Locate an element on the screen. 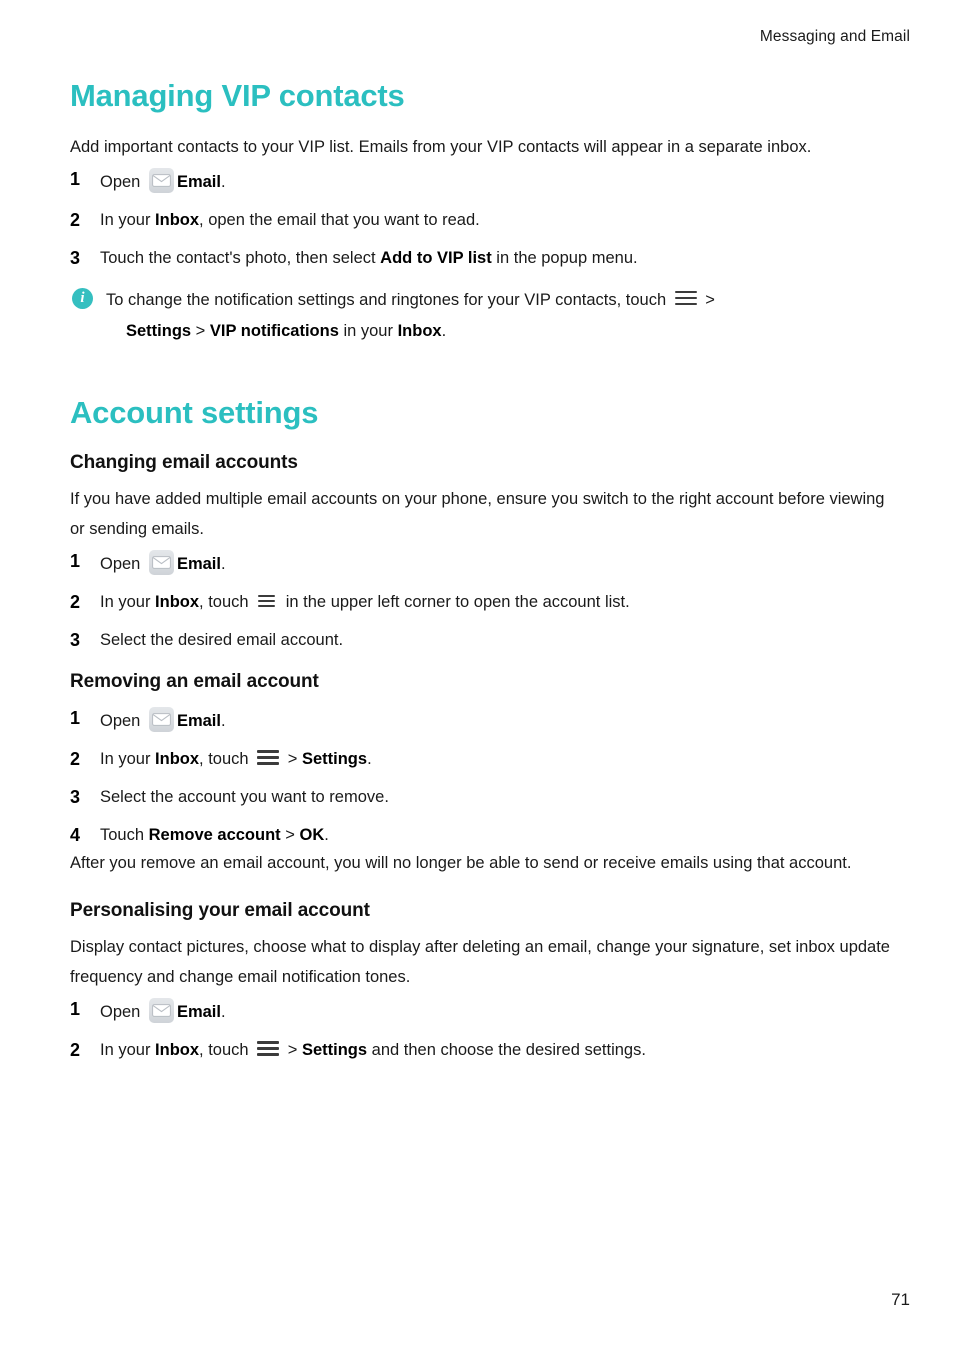  step-text-pre: Touch is located at coordinates (124, 835).